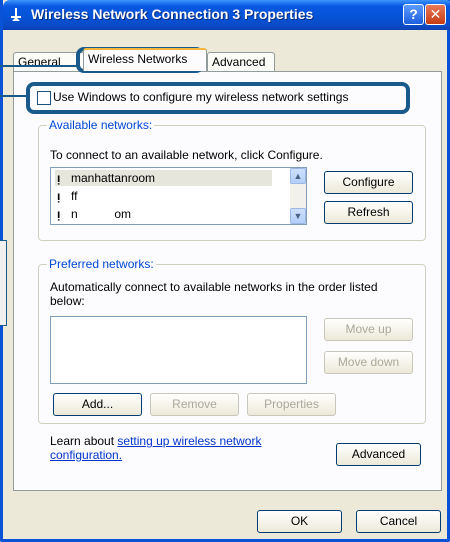 Image resolution: width=450 pixels, height=542 pixels. I want to click on network-name: manhattanroom, so click(113, 178).